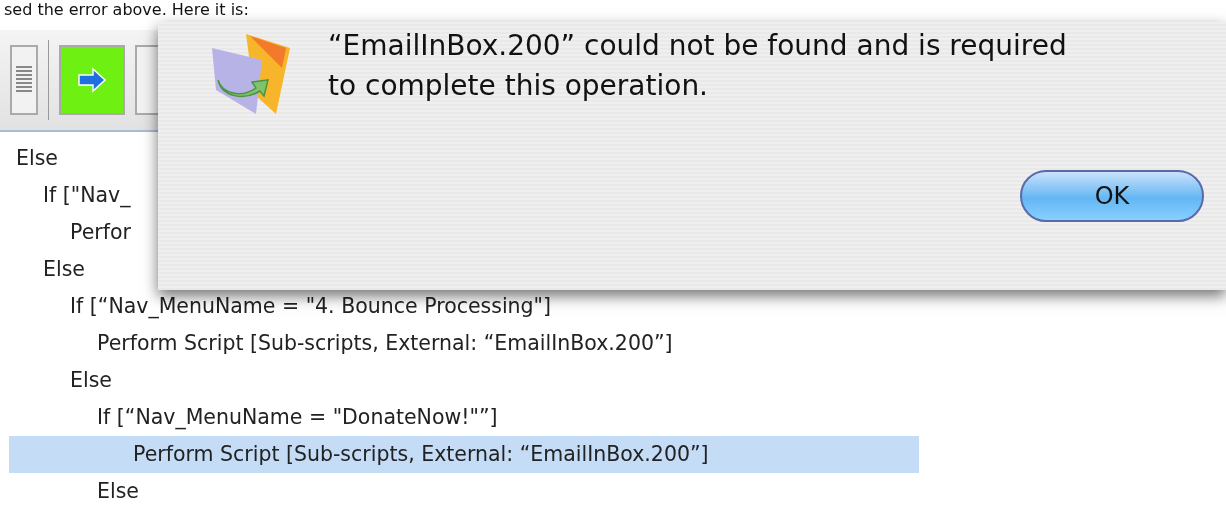 This screenshot has height=530, width=1226. Describe the element at coordinates (1112, 196) in the screenshot. I see `ok-button: OK` at that location.